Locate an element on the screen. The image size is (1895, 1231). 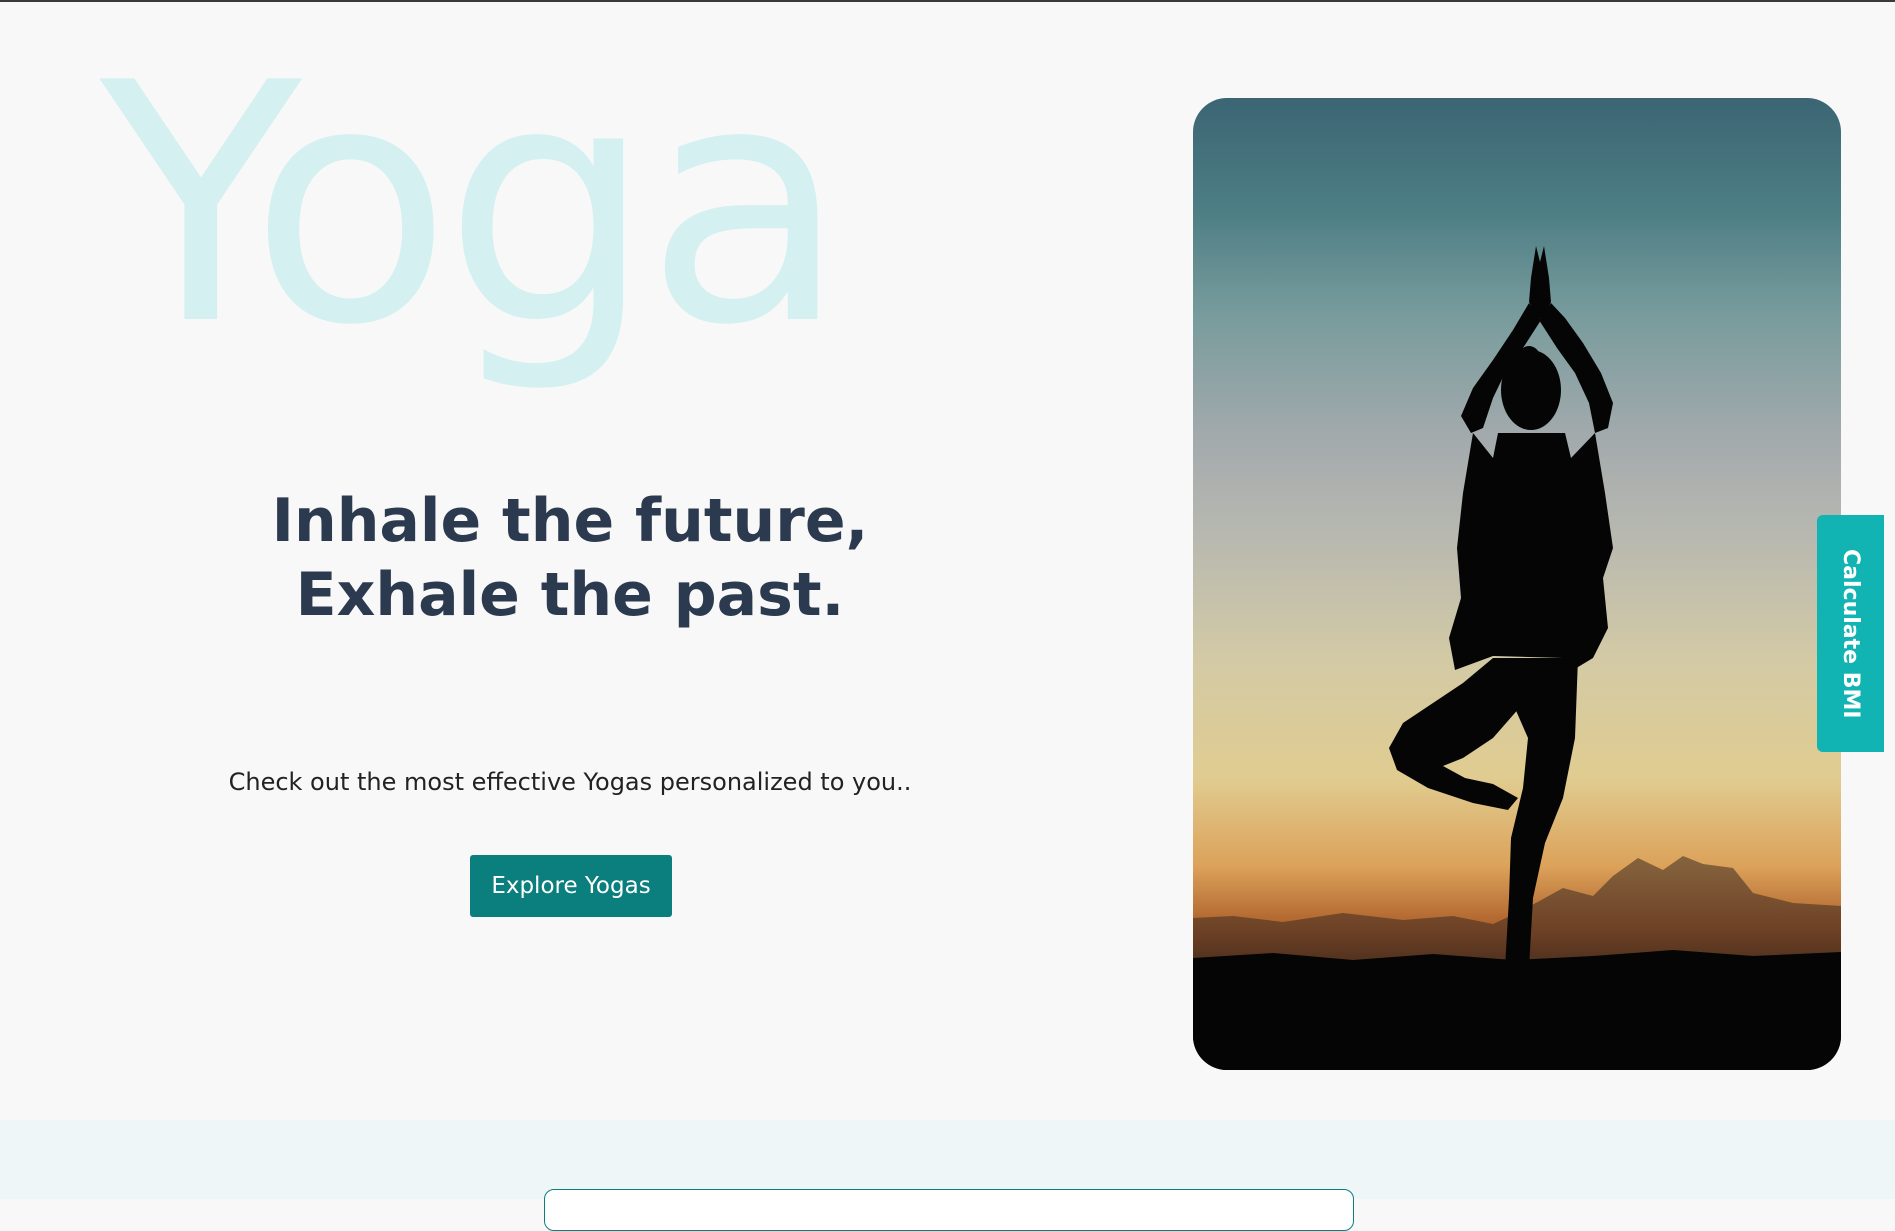
hero-background-word: Yoga is located at coordinates (473, 205).